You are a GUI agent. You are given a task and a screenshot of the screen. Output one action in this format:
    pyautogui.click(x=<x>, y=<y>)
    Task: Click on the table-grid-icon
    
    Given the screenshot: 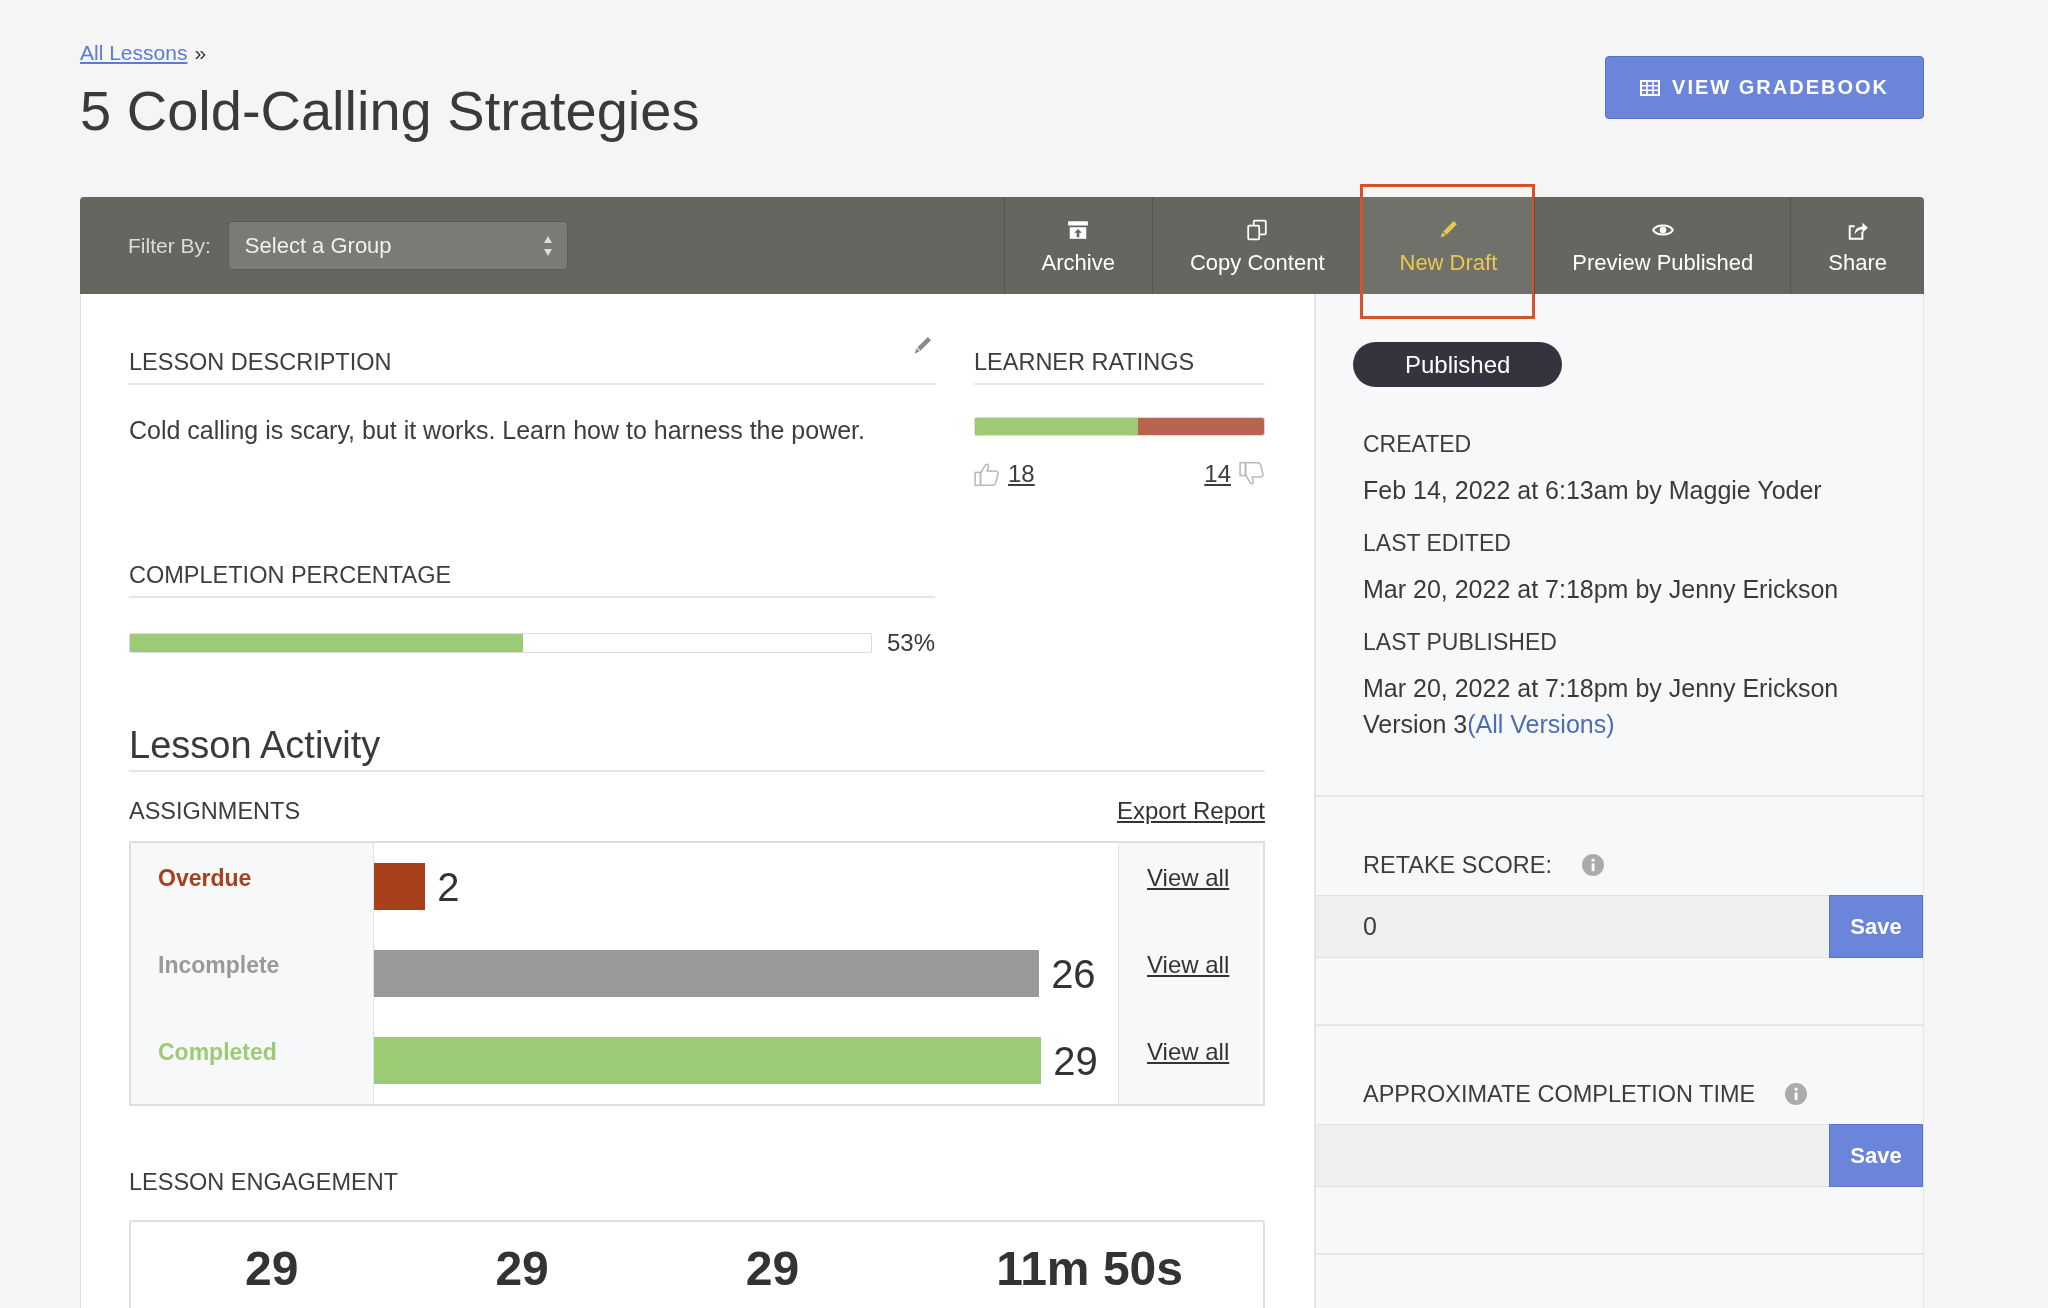 What is the action you would take?
    pyautogui.click(x=1650, y=87)
    